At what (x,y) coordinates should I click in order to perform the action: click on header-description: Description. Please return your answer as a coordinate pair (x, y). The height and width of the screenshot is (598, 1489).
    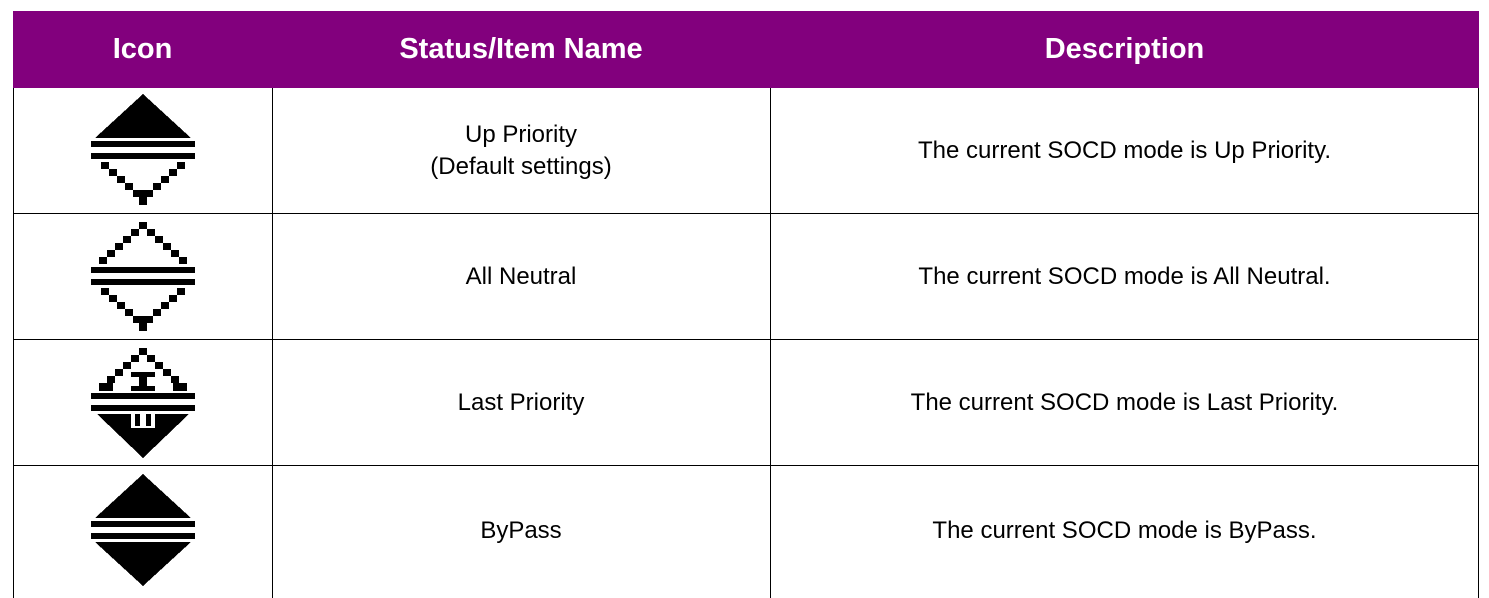
    Looking at the image, I should click on (1124, 49).